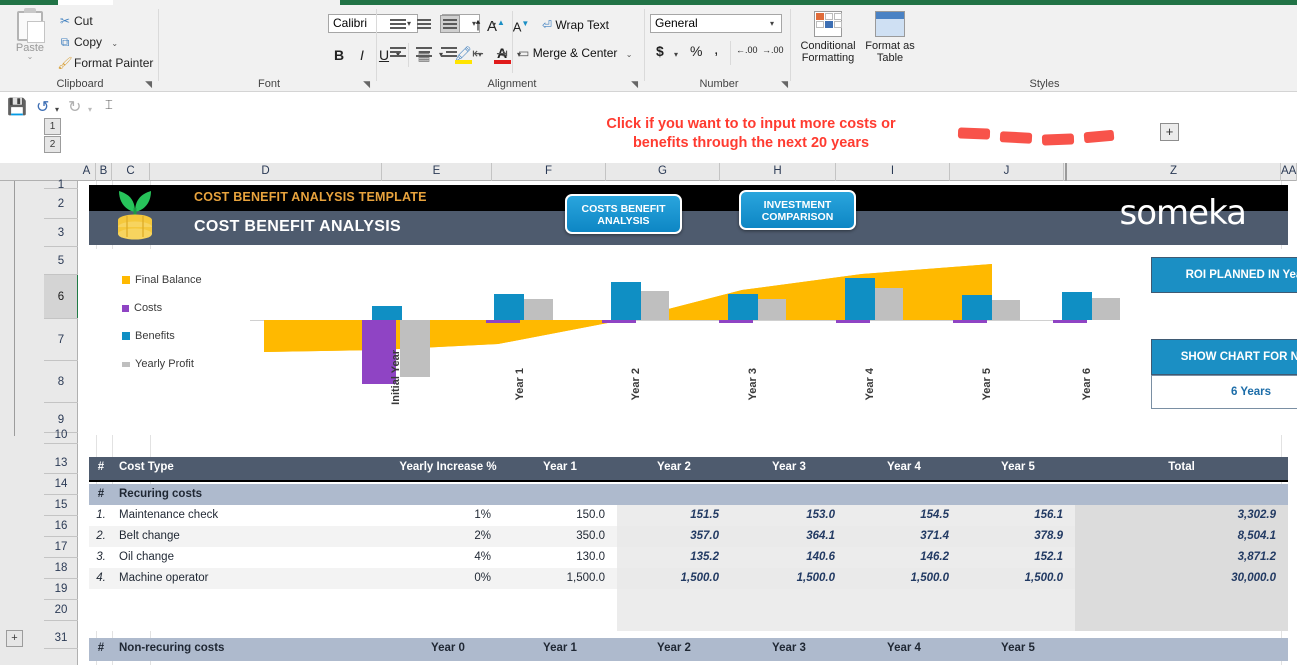  What do you see at coordinates (970, 321) in the screenshot?
I see `chart-bar-costs-year5` at bounding box center [970, 321].